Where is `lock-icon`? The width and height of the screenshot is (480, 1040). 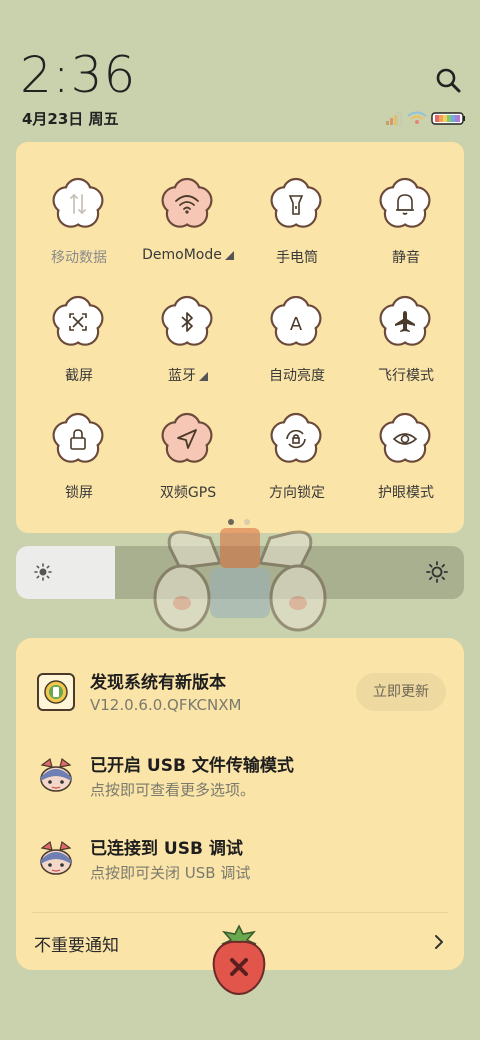 lock-icon is located at coordinates (78, 437).